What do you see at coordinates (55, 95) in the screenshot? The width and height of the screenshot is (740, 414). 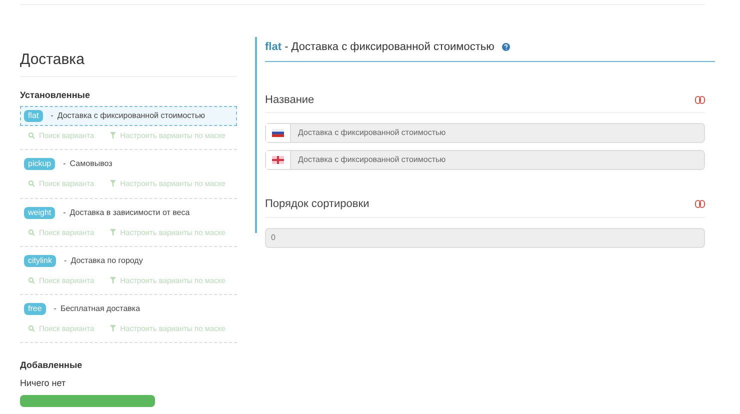 I see `section-heading: Установленные` at bounding box center [55, 95].